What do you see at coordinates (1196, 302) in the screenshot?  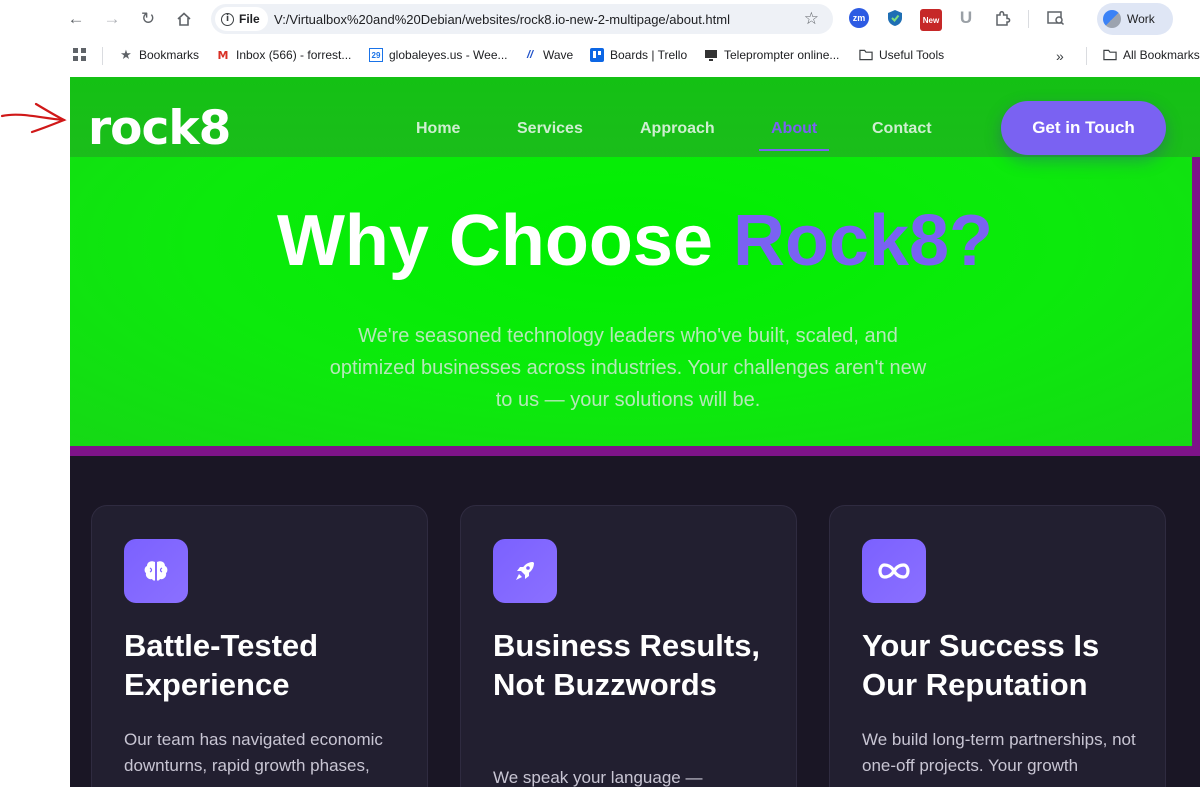 I see `hero-edge` at bounding box center [1196, 302].